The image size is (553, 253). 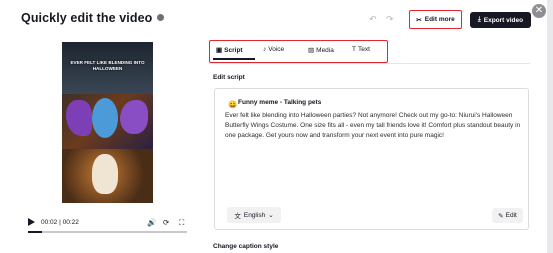 I want to click on pet-figure, so click(x=105, y=174).